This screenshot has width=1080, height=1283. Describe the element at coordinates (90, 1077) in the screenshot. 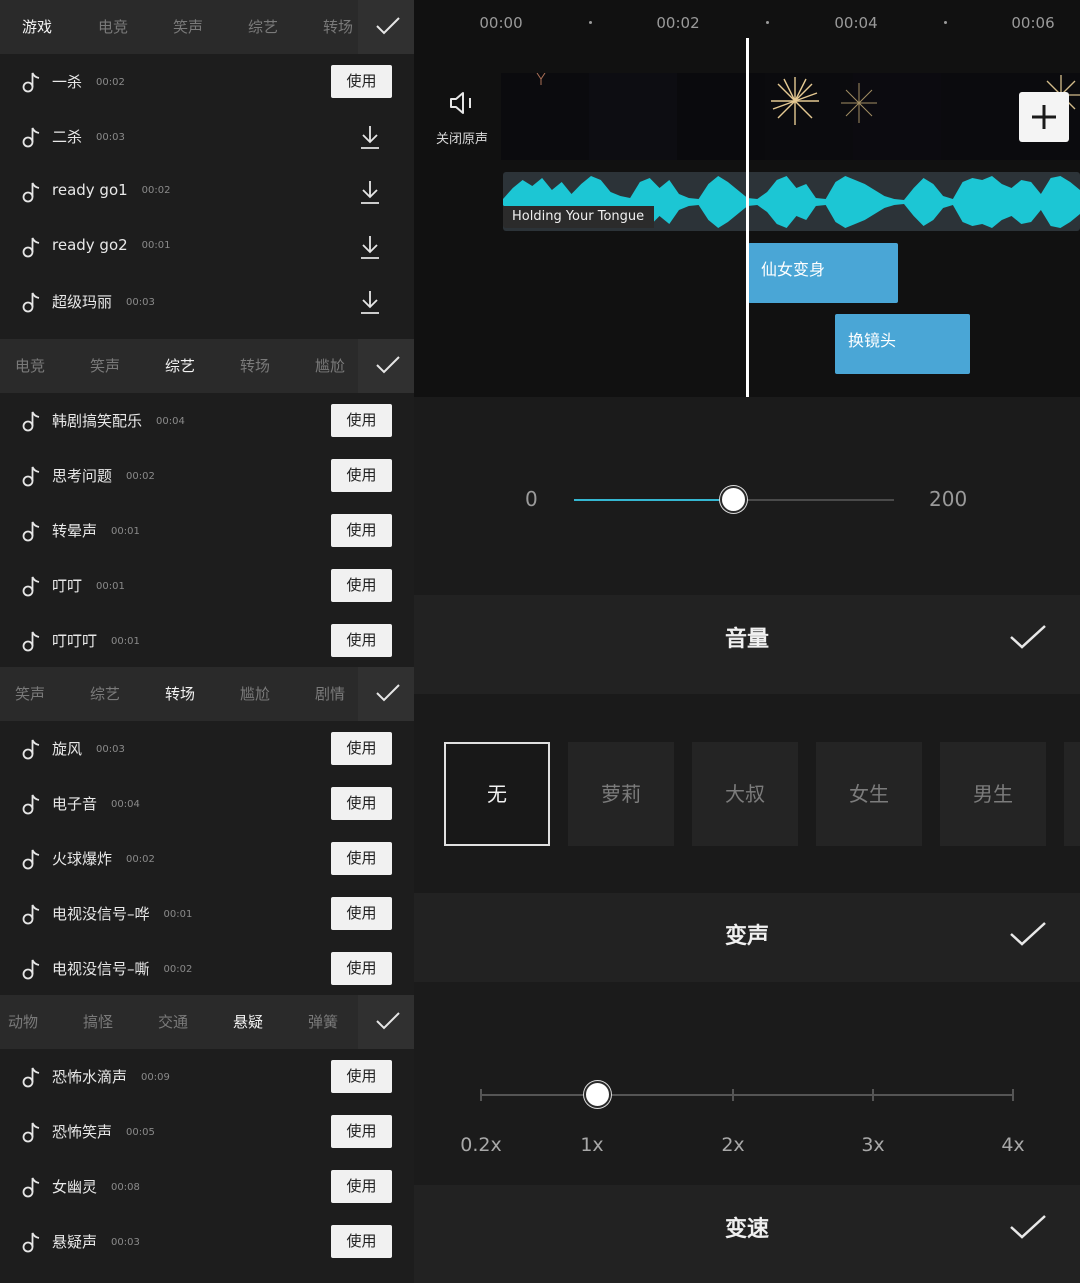

I see `sound-title: 恐怖水滴声` at that location.